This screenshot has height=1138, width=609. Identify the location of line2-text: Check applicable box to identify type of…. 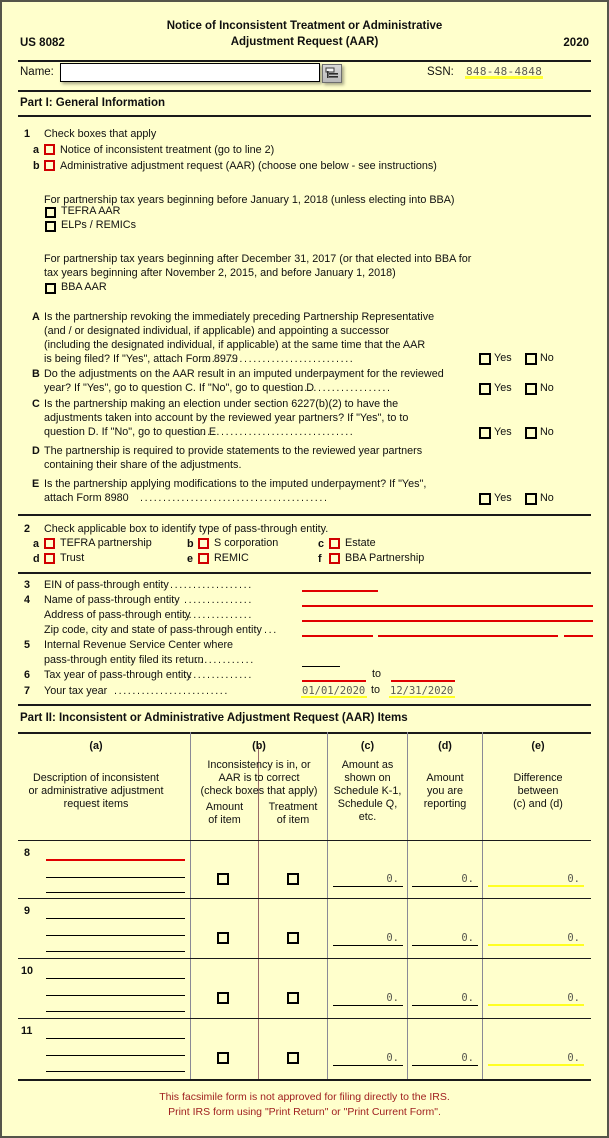
(186, 529).